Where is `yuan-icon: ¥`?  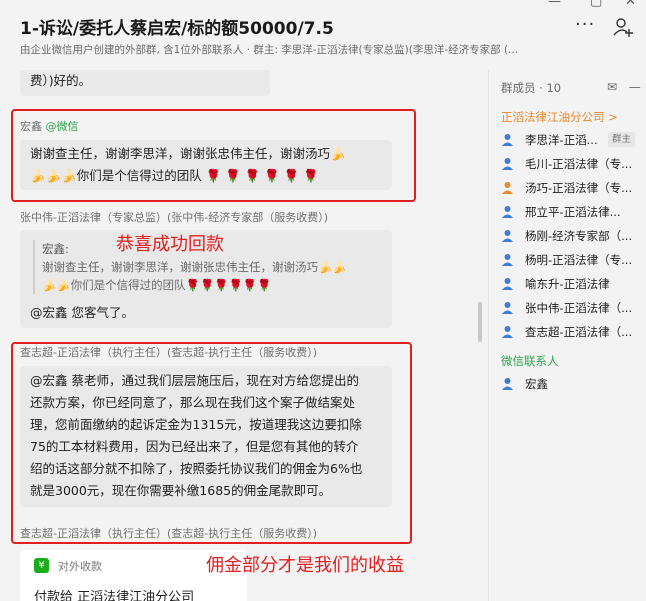
yuan-icon: ¥ is located at coordinates (41, 565).